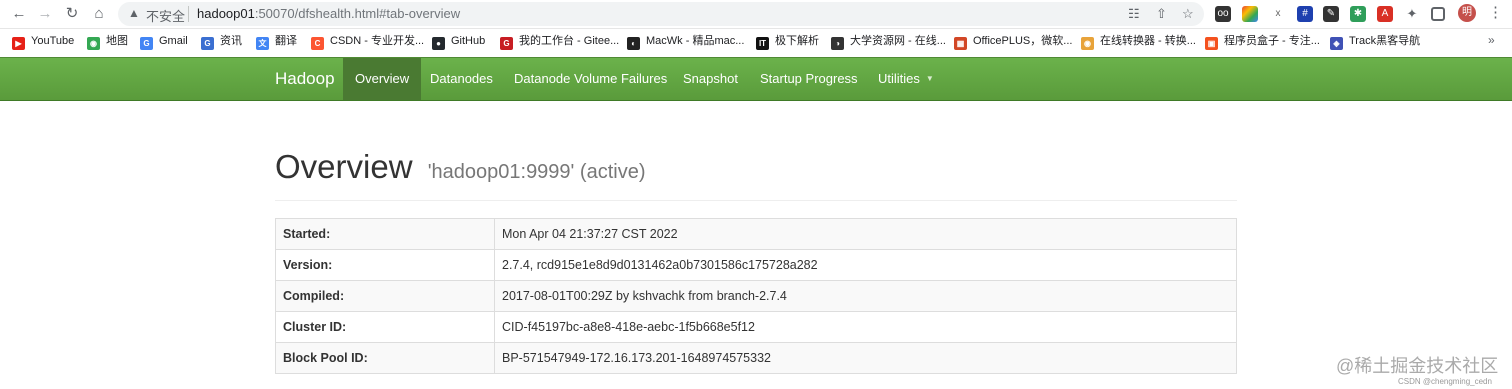 This screenshot has width=1512, height=389. Describe the element at coordinates (1250, 14) in the screenshot. I see `extension-colors-icon` at that location.